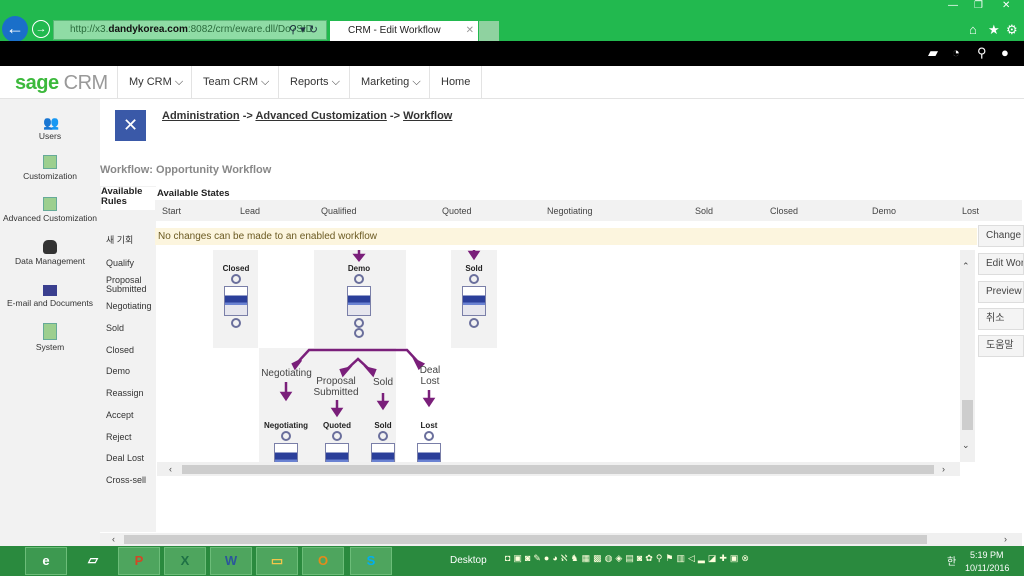 This screenshot has width=1024, height=576. What do you see at coordinates (1001, 292) in the screenshot?
I see `preview-button: Preview` at bounding box center [1001, 292].